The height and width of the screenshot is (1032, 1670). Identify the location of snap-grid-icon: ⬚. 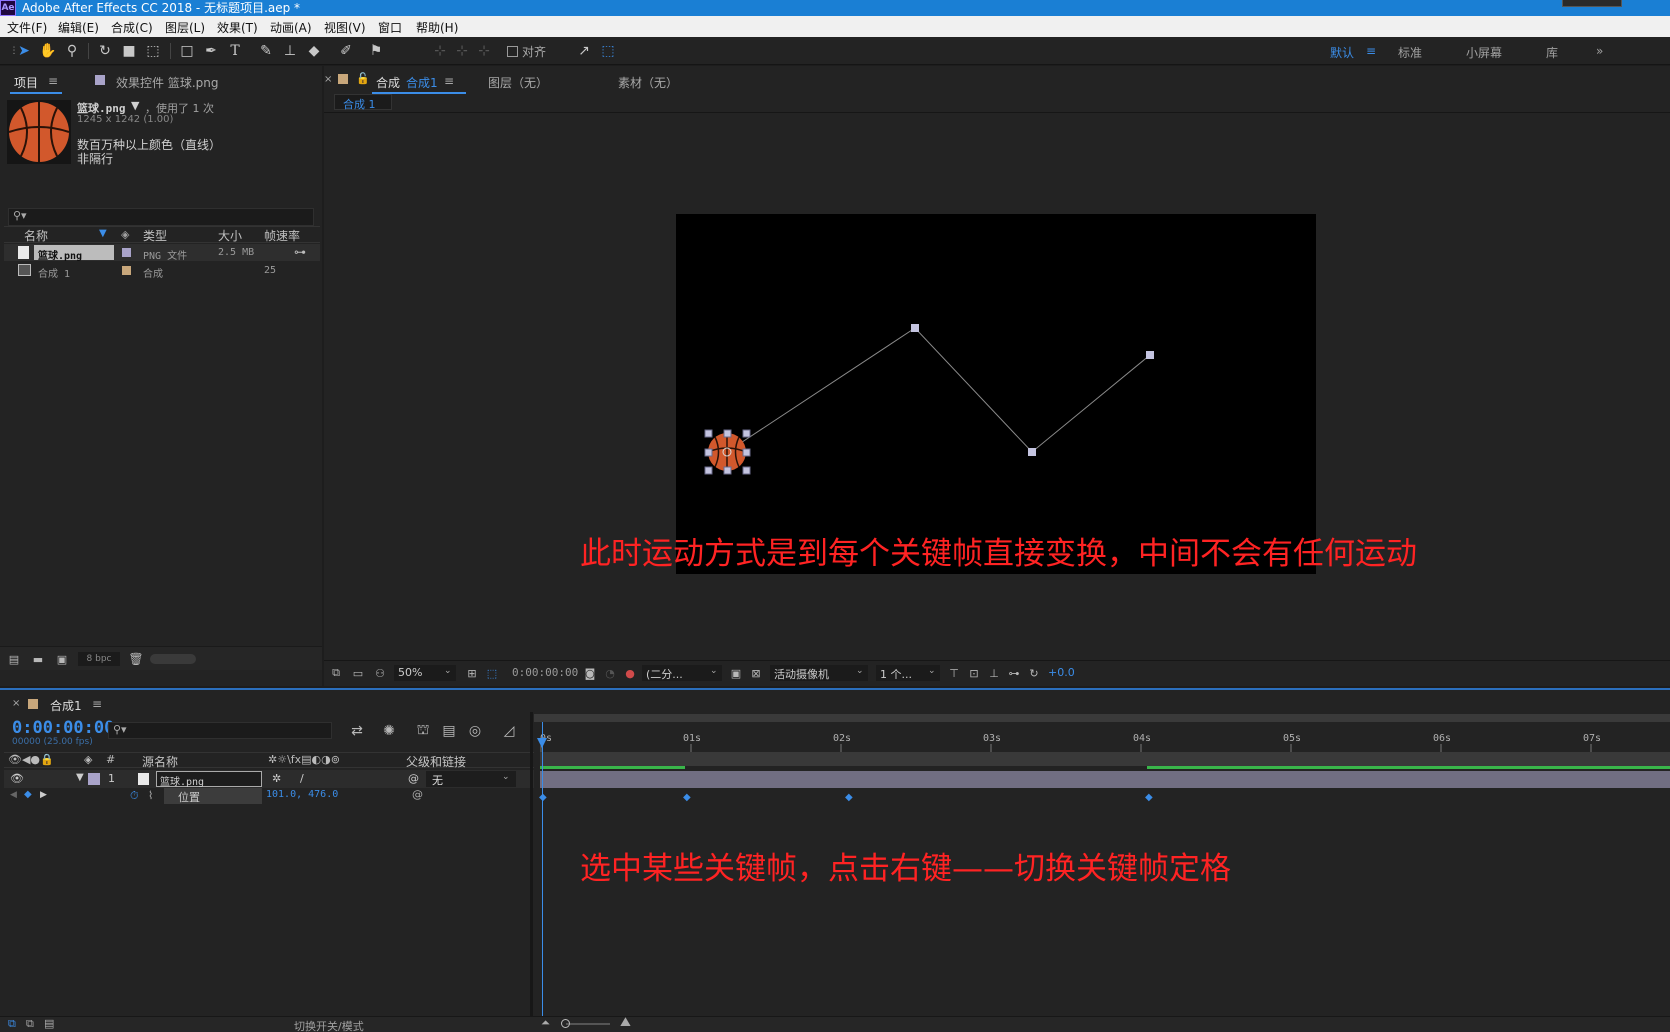
(608, 51).